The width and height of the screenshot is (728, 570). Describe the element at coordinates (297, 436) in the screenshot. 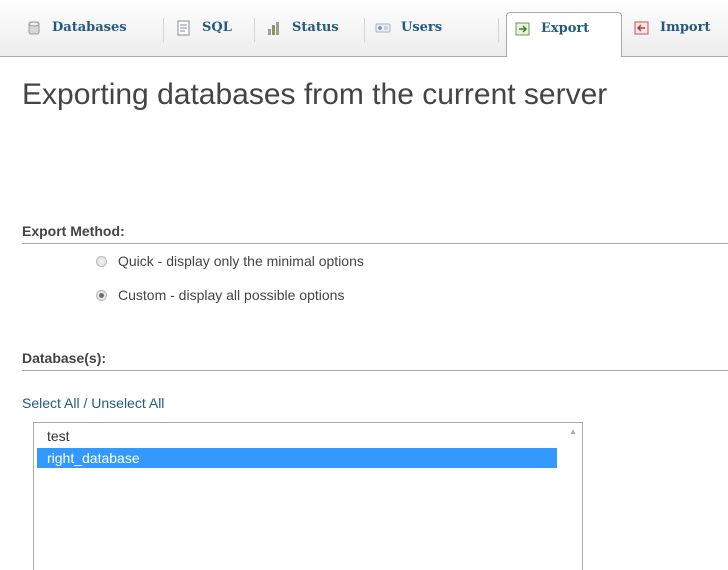

I see `database-option-test: test` at that location.